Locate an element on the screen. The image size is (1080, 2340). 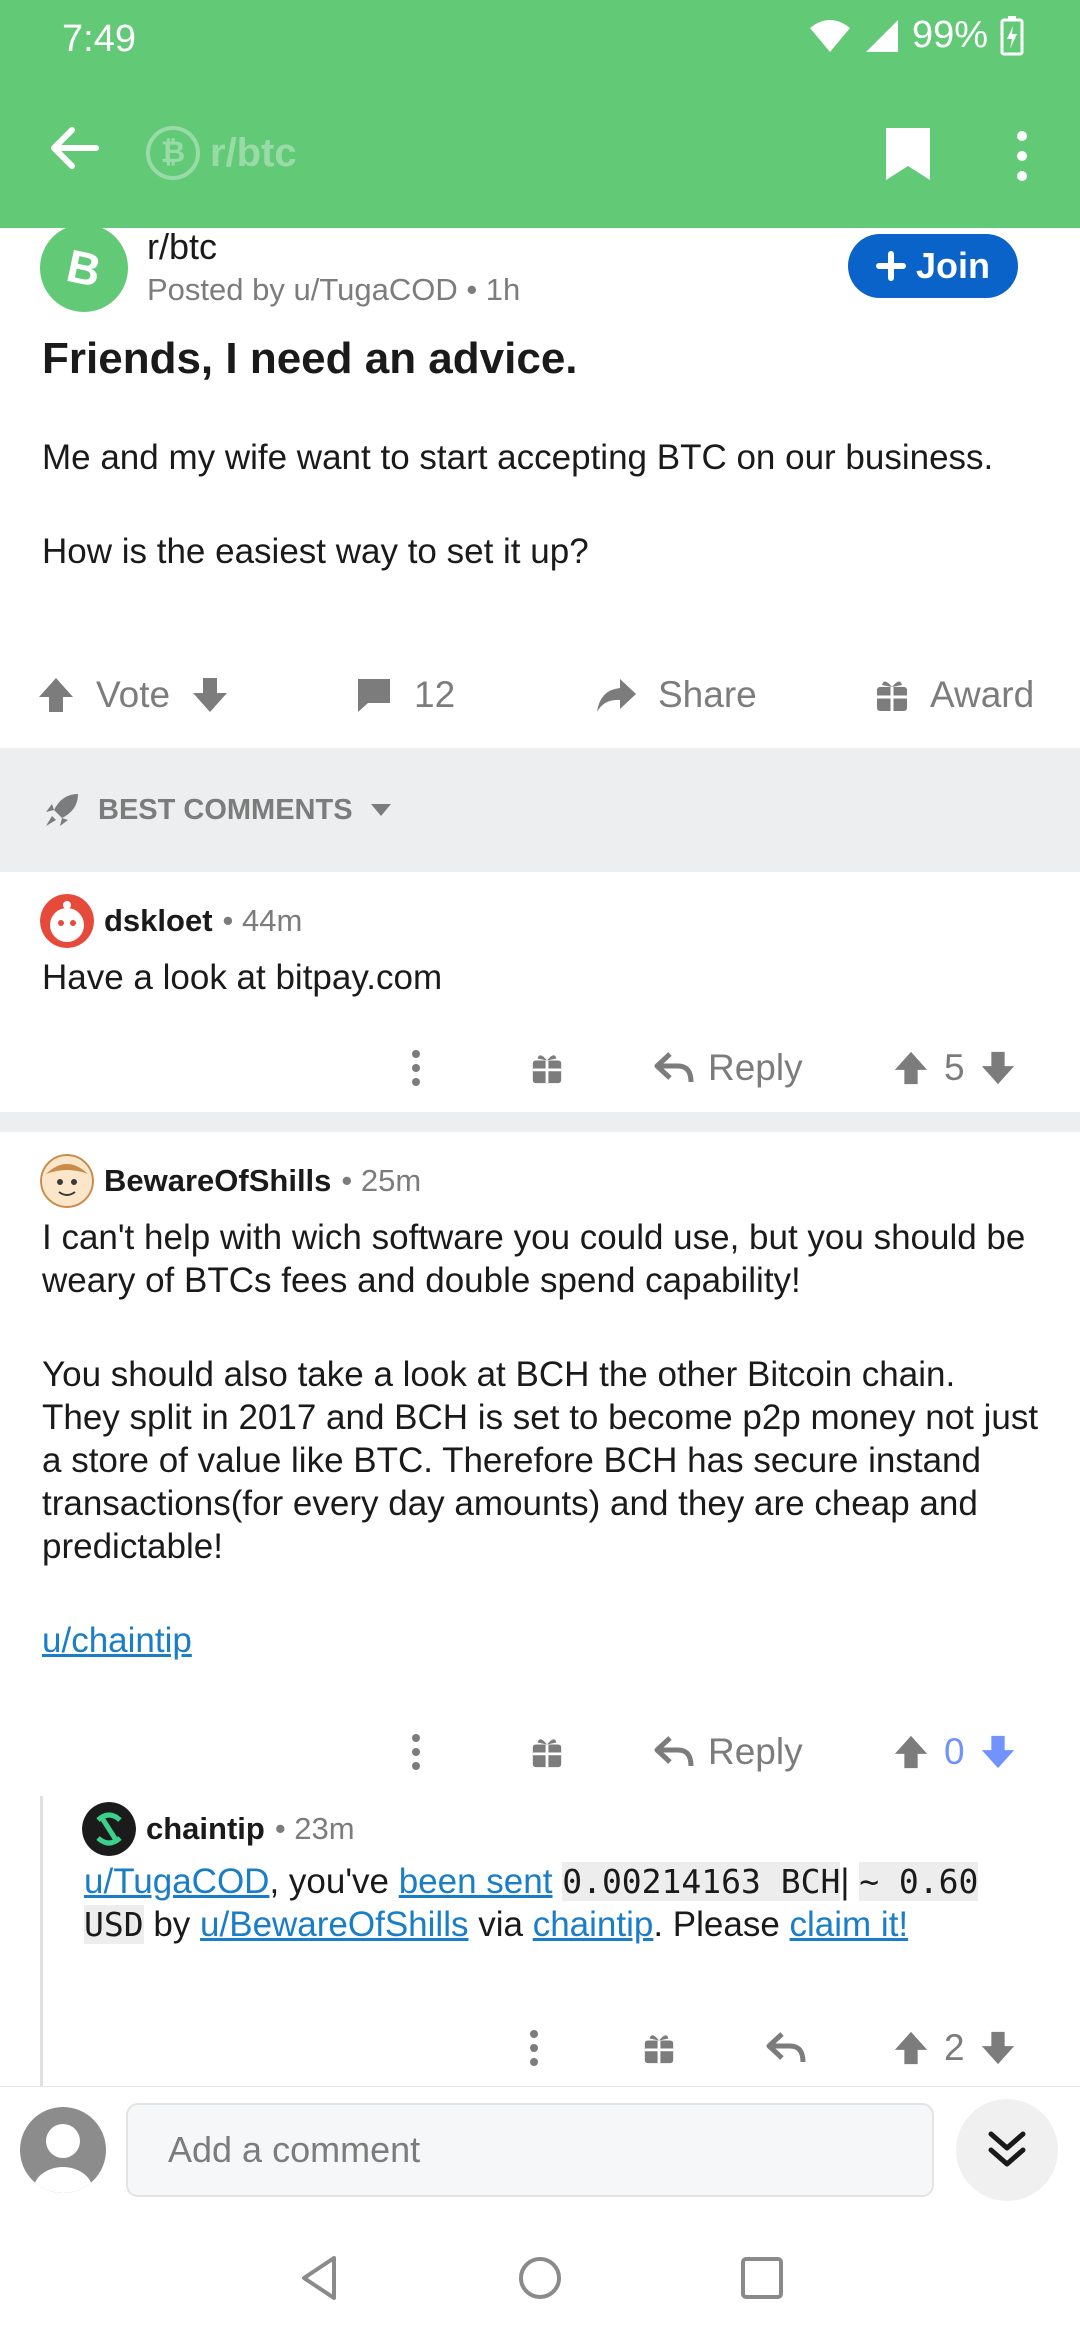
sort-selector: BEST COMMENTS is located at coordinates (217, 810).